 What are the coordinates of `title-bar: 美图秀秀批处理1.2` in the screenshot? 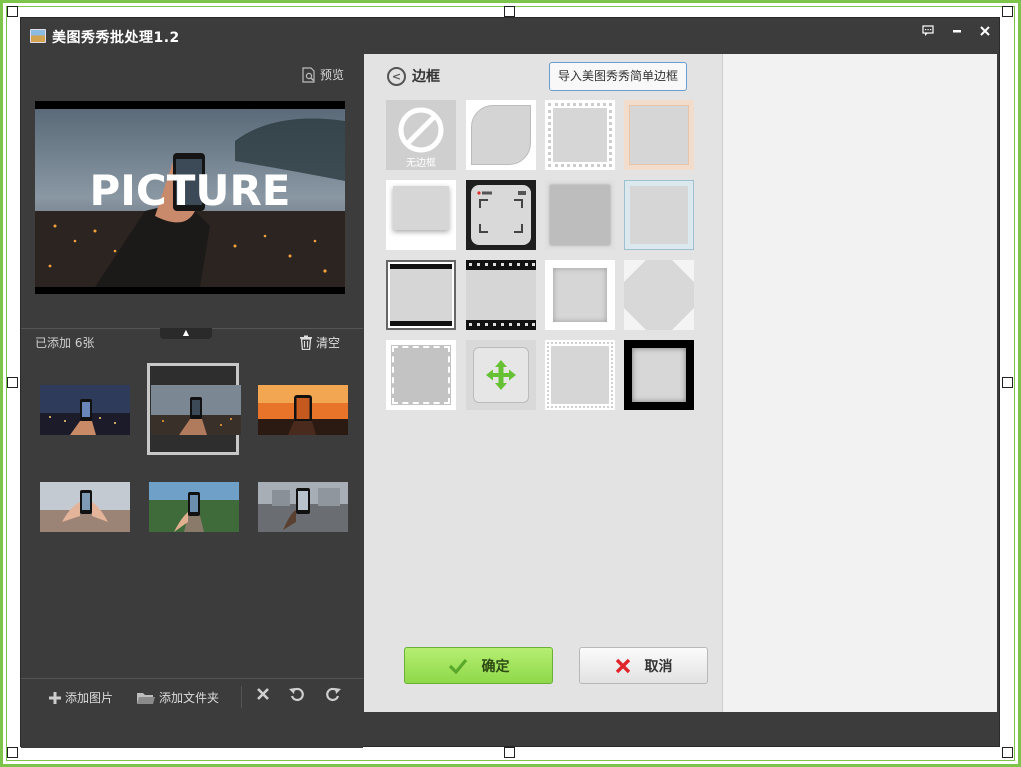 It's located at (510, 36).